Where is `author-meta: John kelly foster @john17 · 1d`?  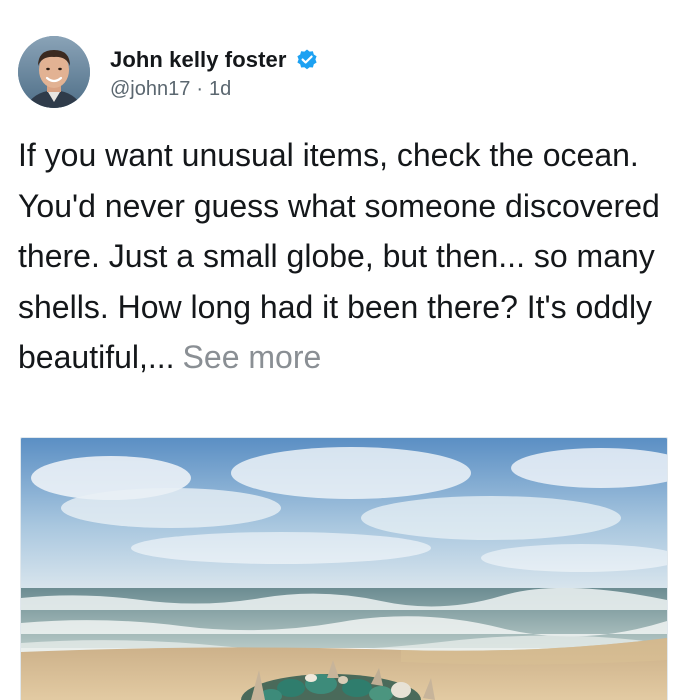 author-meta: John kelly foster @john17 · 1d is located at coordinates (214, 72).